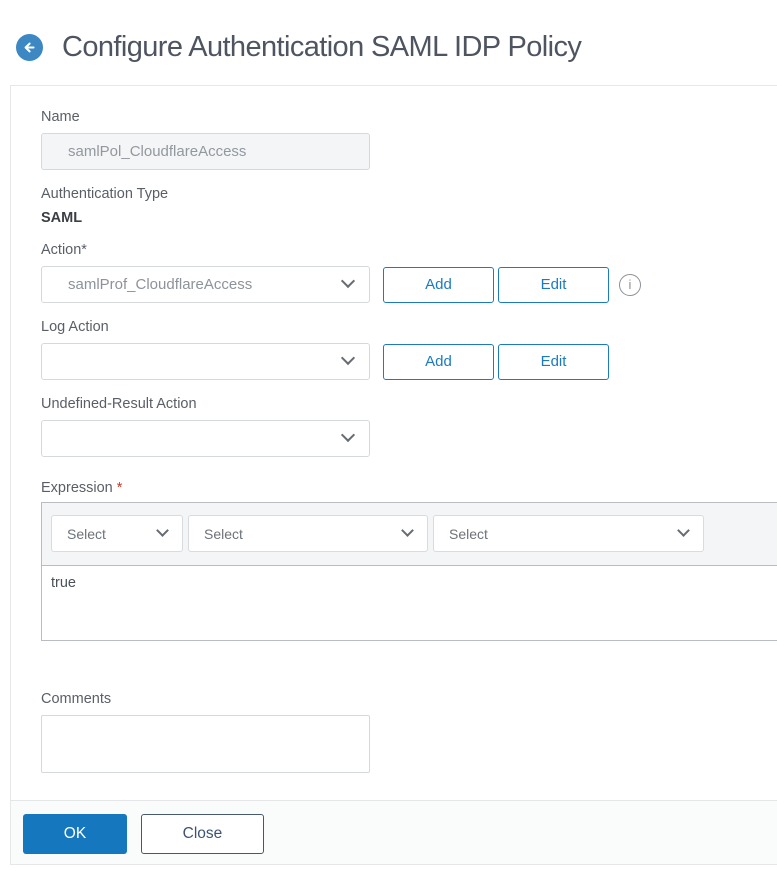 This screenshot has height=877, width=777. Describe the element at coordinates (438, 284) in the screenshot. I see `action-add-button: Add` at that location.